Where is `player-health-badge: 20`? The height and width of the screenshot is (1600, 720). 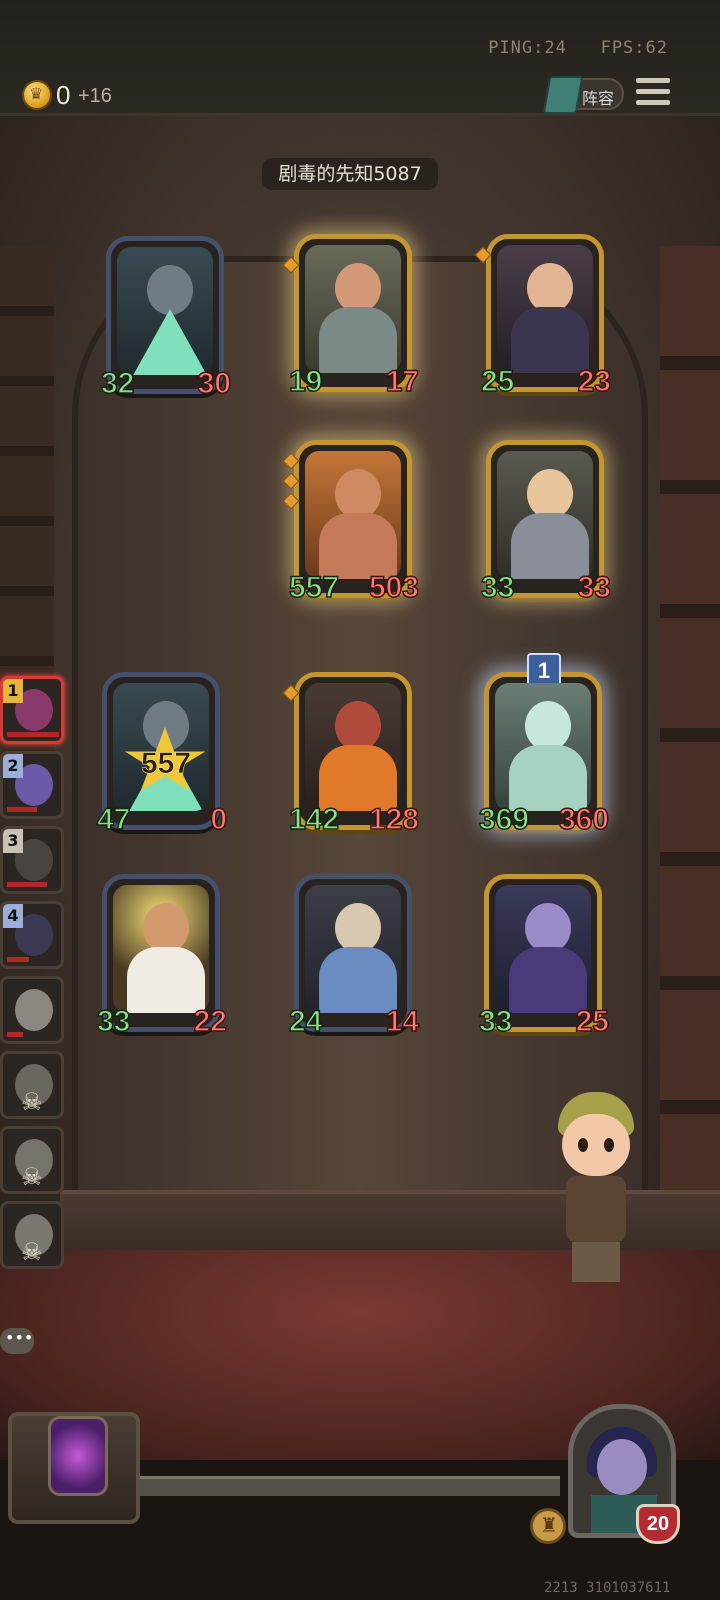
player-health-badge: 20 is located at coordinates (658, 1524).